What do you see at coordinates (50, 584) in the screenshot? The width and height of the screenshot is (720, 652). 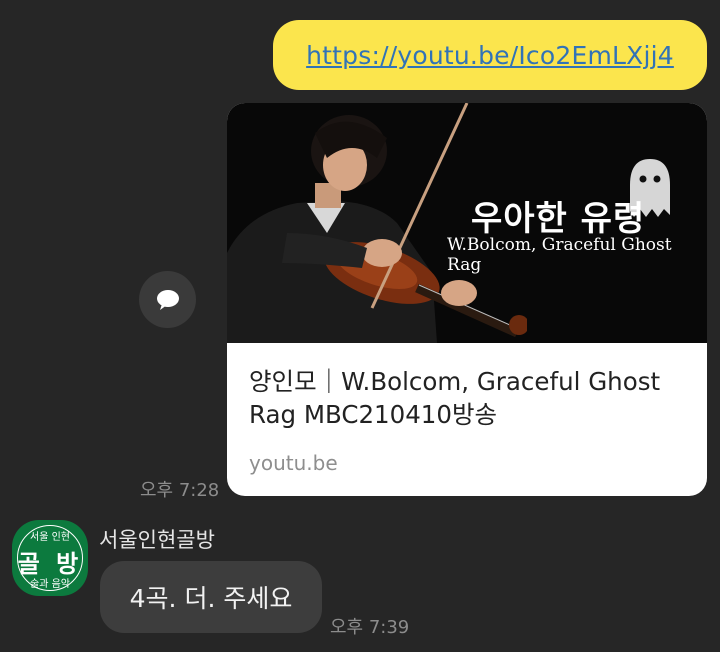 I see `avatar-bottom-text: 술과 음악` at bounding box center [50, 584].